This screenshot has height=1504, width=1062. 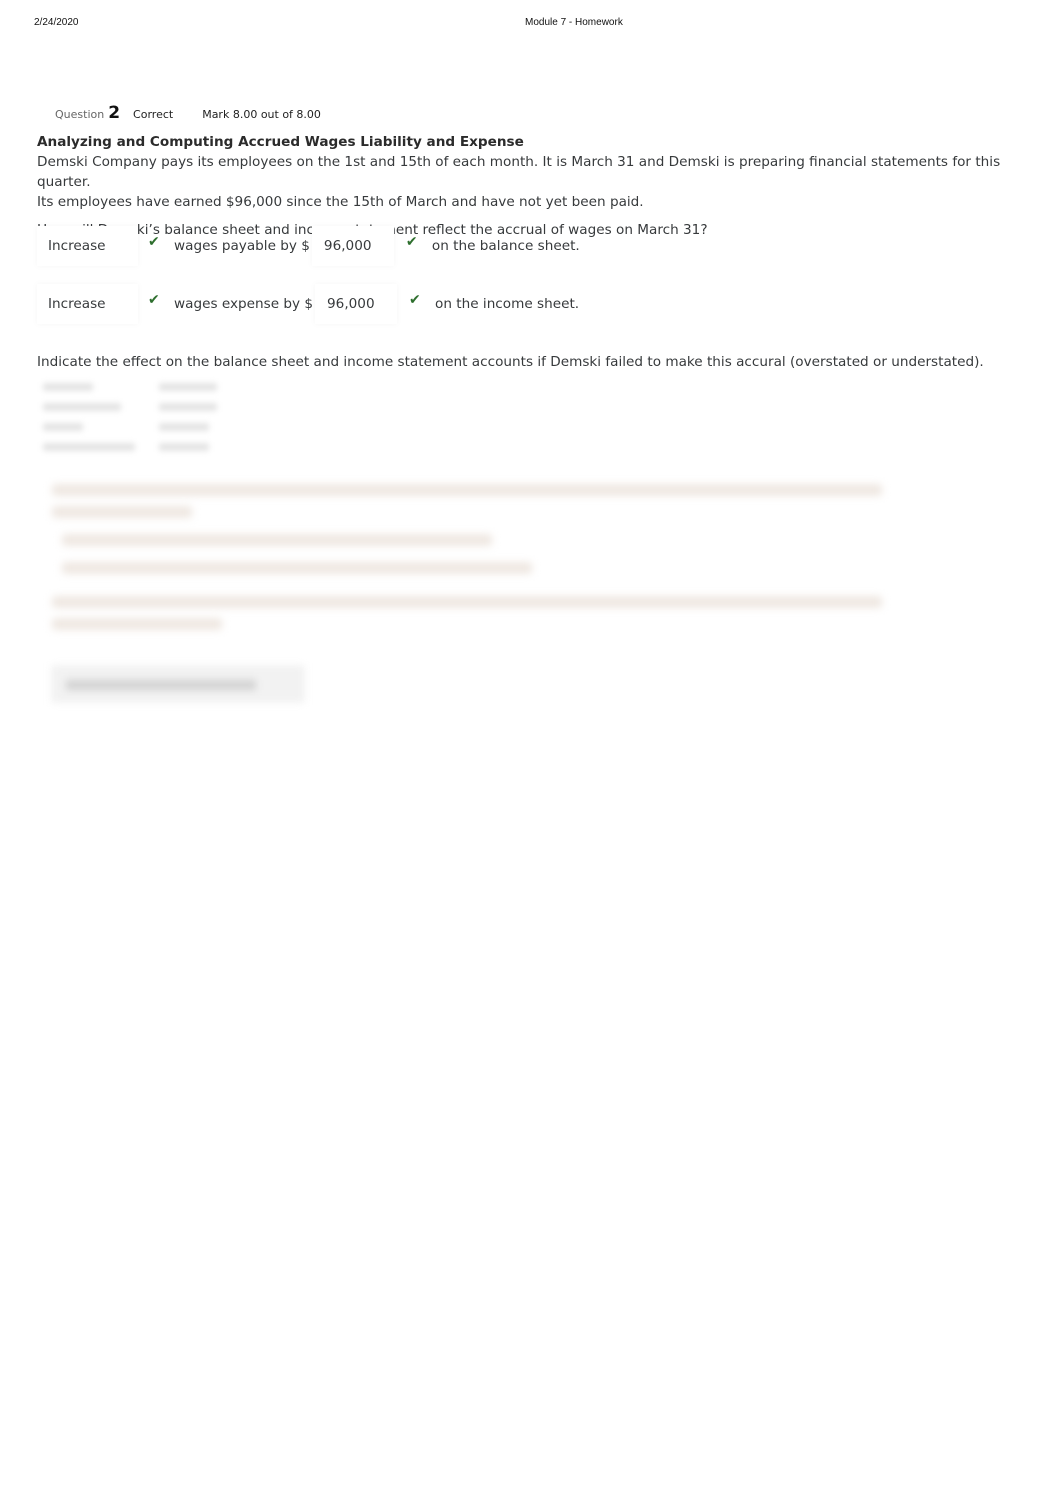 What do you see at coordinates (153, 114) in the screenshot?
I see `question-state: Correct` at bounding box center [153, 114].